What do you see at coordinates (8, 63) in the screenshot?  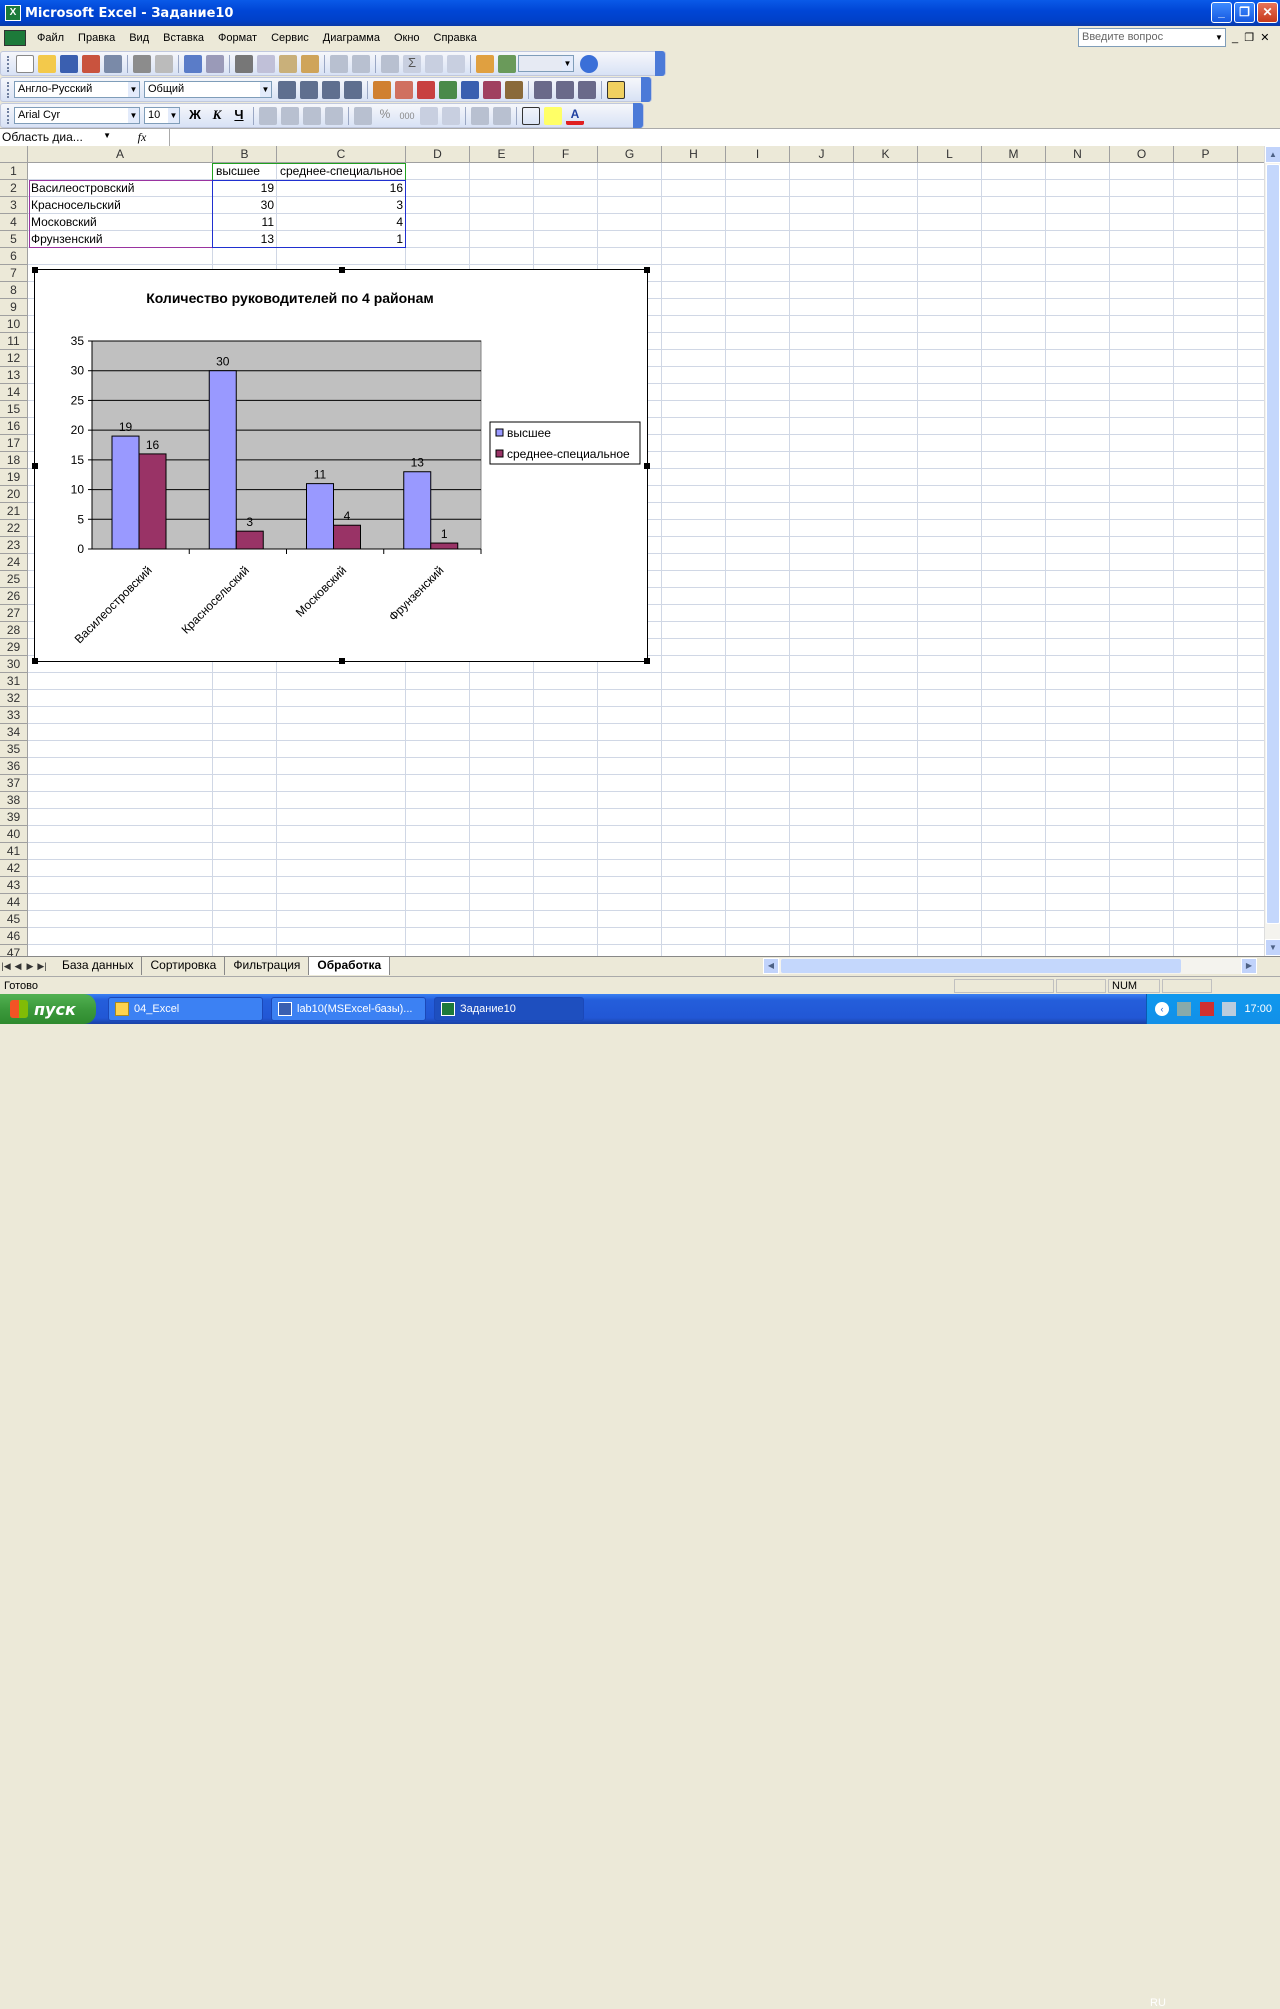 I see `toolbar-grip` at bounding box center [8, 63].